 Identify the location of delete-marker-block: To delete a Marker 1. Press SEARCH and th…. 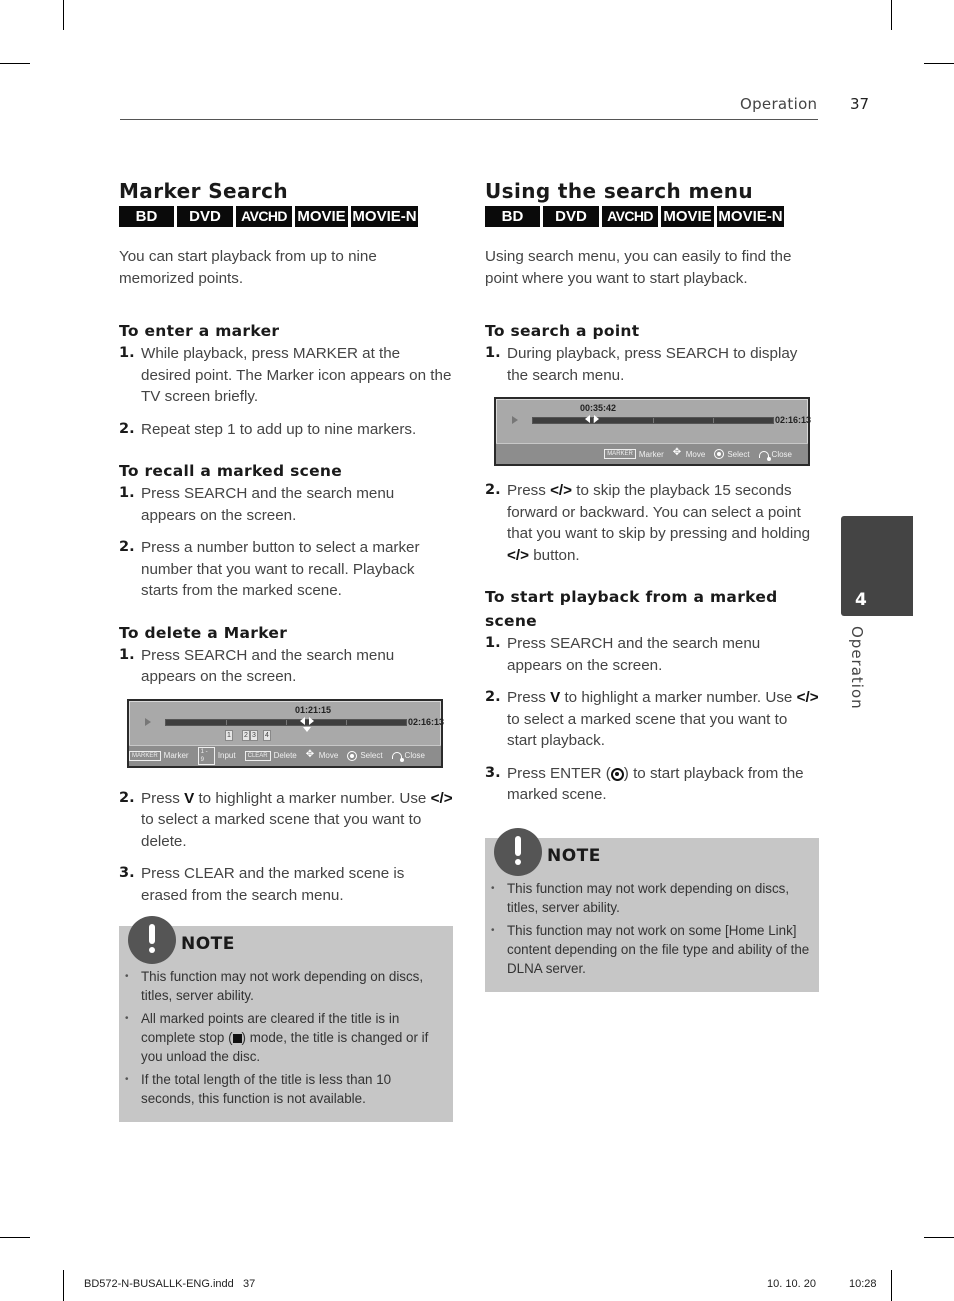
(286, 764).